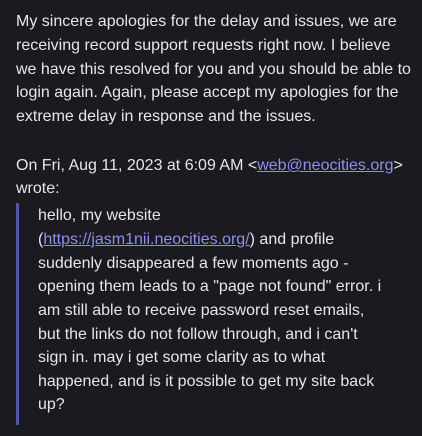  Describe the element at coordinates (325, 165) in the screenshot. I see `sender-email-link: web@neocities.org` at that location.